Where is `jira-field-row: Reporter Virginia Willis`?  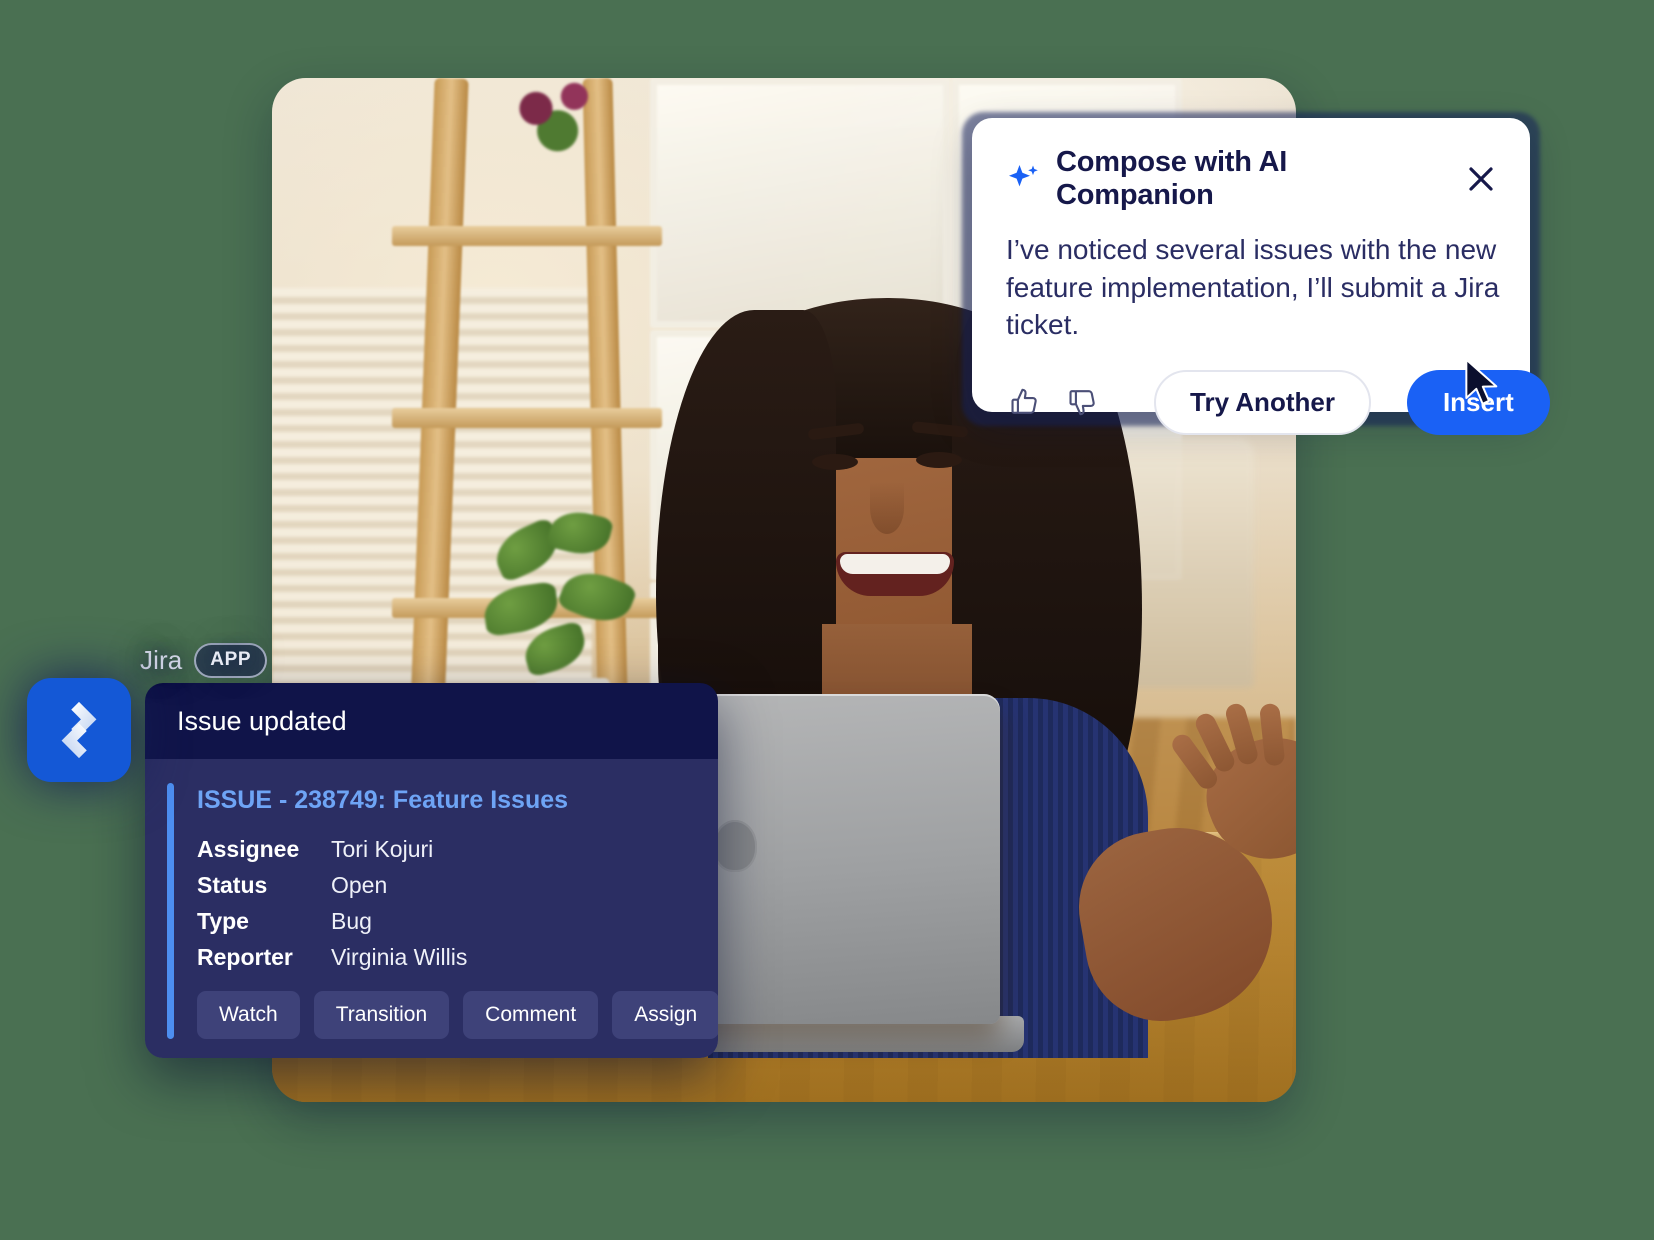
jira-field-row: Reporter Virginia Willis is located at coordinates (442, 957).